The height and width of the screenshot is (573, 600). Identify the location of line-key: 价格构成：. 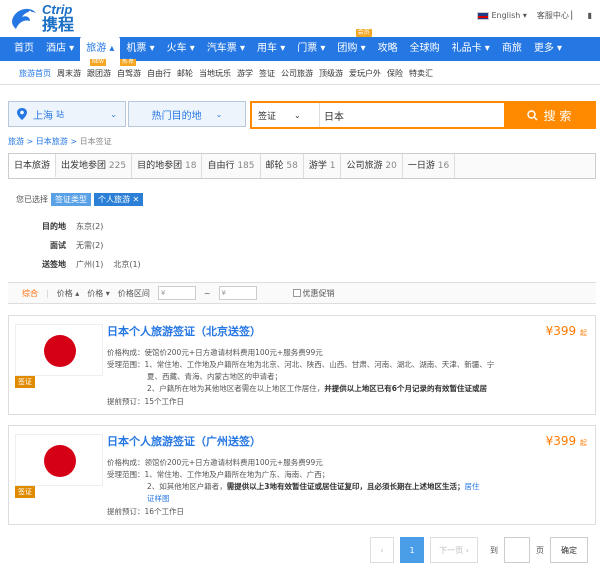
(126, 462).